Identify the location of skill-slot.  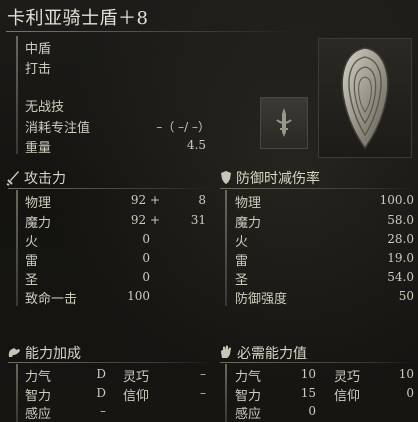
(284, 123).